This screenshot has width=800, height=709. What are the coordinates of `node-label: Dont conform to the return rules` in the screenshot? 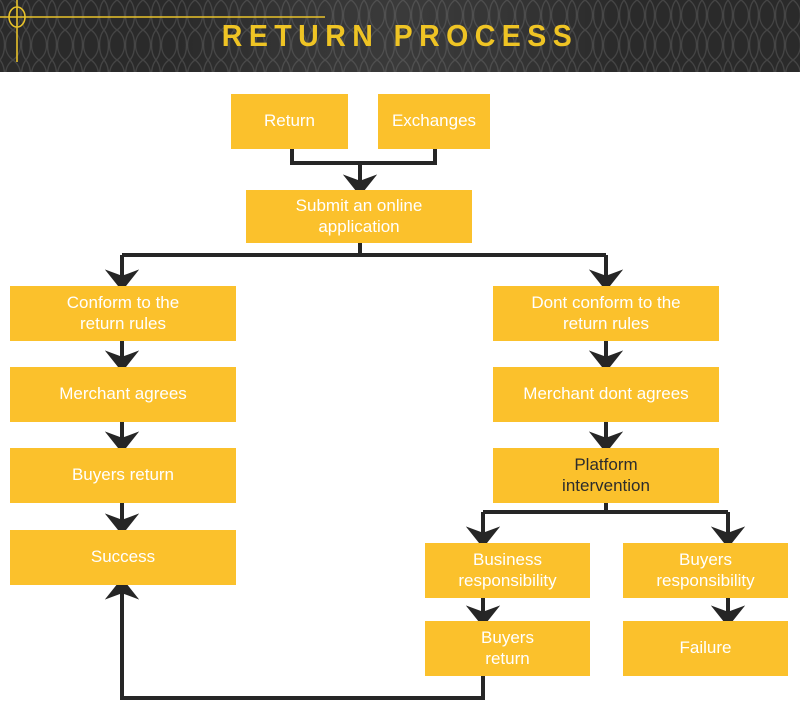 It's located at (606, 312).